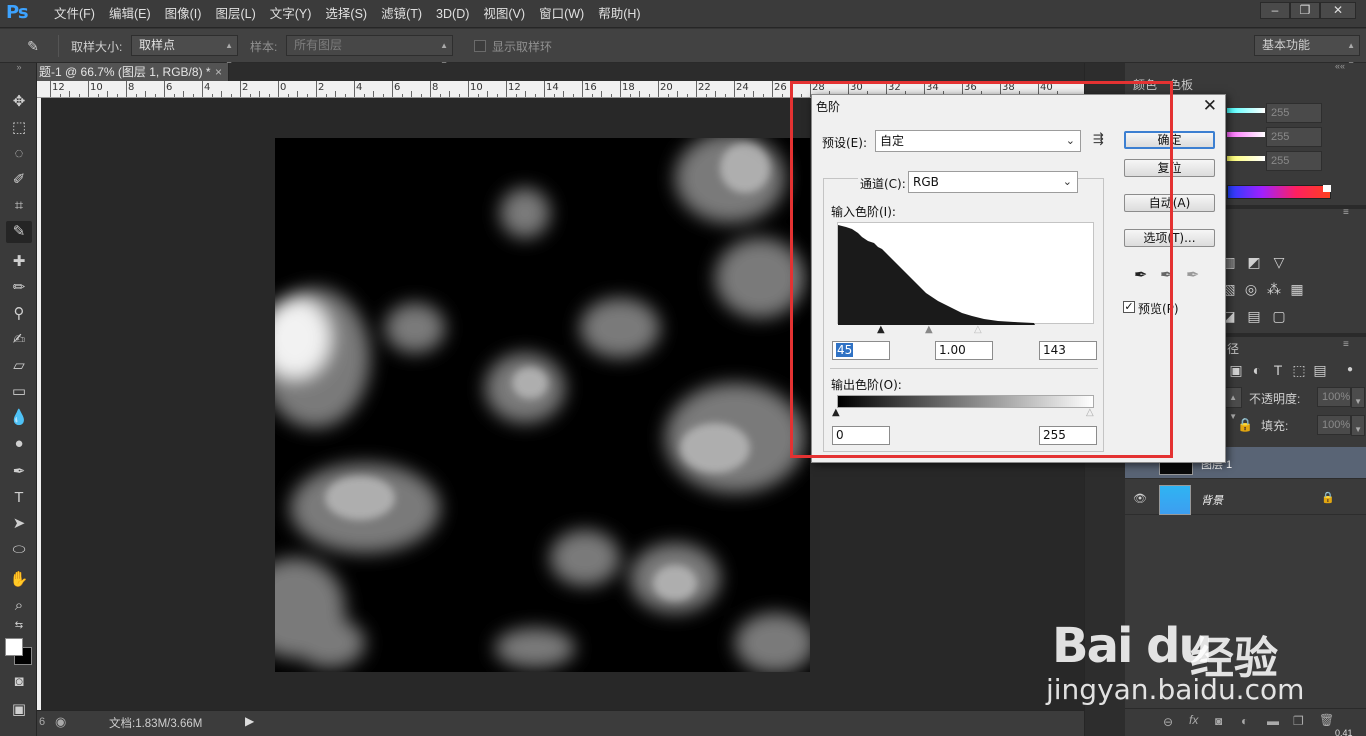 The image size is (1366, 736). I want to click on slider-value-3: 255, so click(1294, 161).